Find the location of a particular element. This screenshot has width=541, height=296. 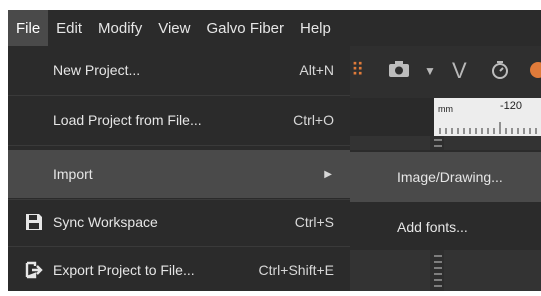

menu-item-sync-workspace: Sync Workspace Ctrl+S is located at coordinates (179, 222).